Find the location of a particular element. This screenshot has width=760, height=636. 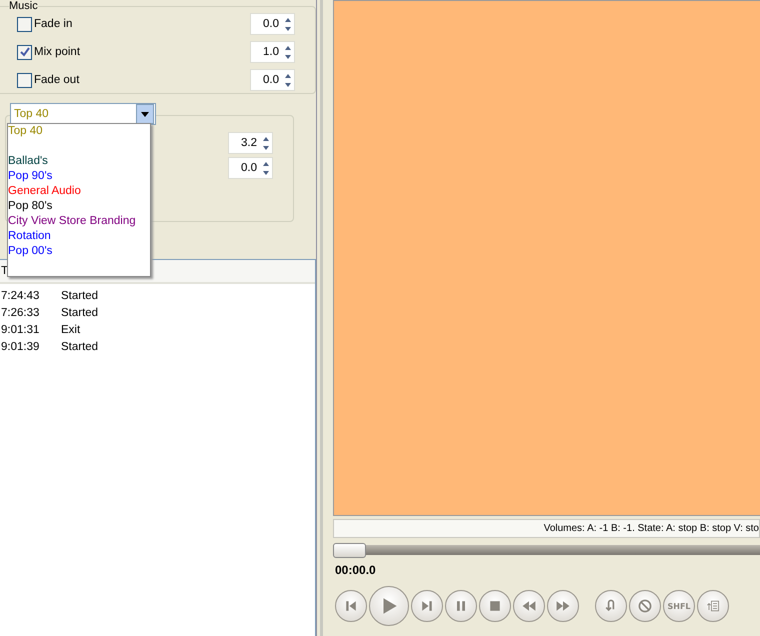

log-event: Exit is located at coordinates (71, 330).